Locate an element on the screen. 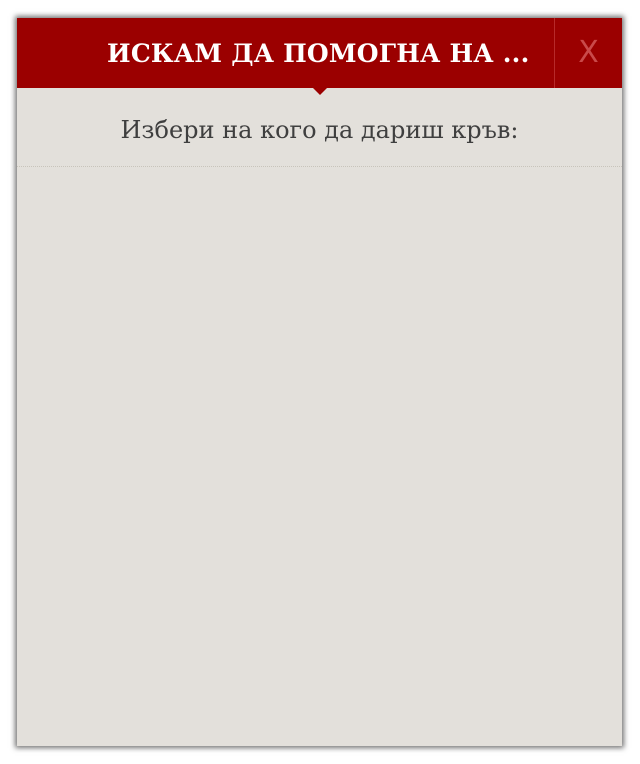 The image size is (640, 764). close-button: X is located at coordinates (588, 53).